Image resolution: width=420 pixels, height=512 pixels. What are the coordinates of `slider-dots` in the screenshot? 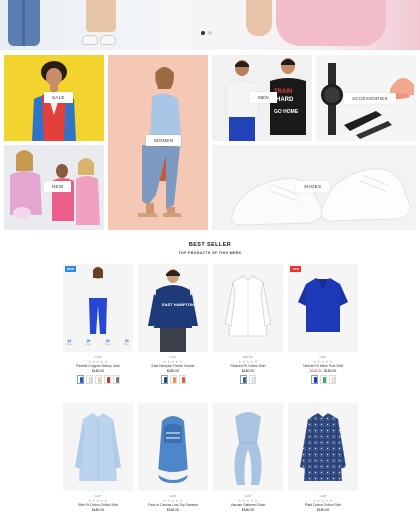 It's located at (206, 33).